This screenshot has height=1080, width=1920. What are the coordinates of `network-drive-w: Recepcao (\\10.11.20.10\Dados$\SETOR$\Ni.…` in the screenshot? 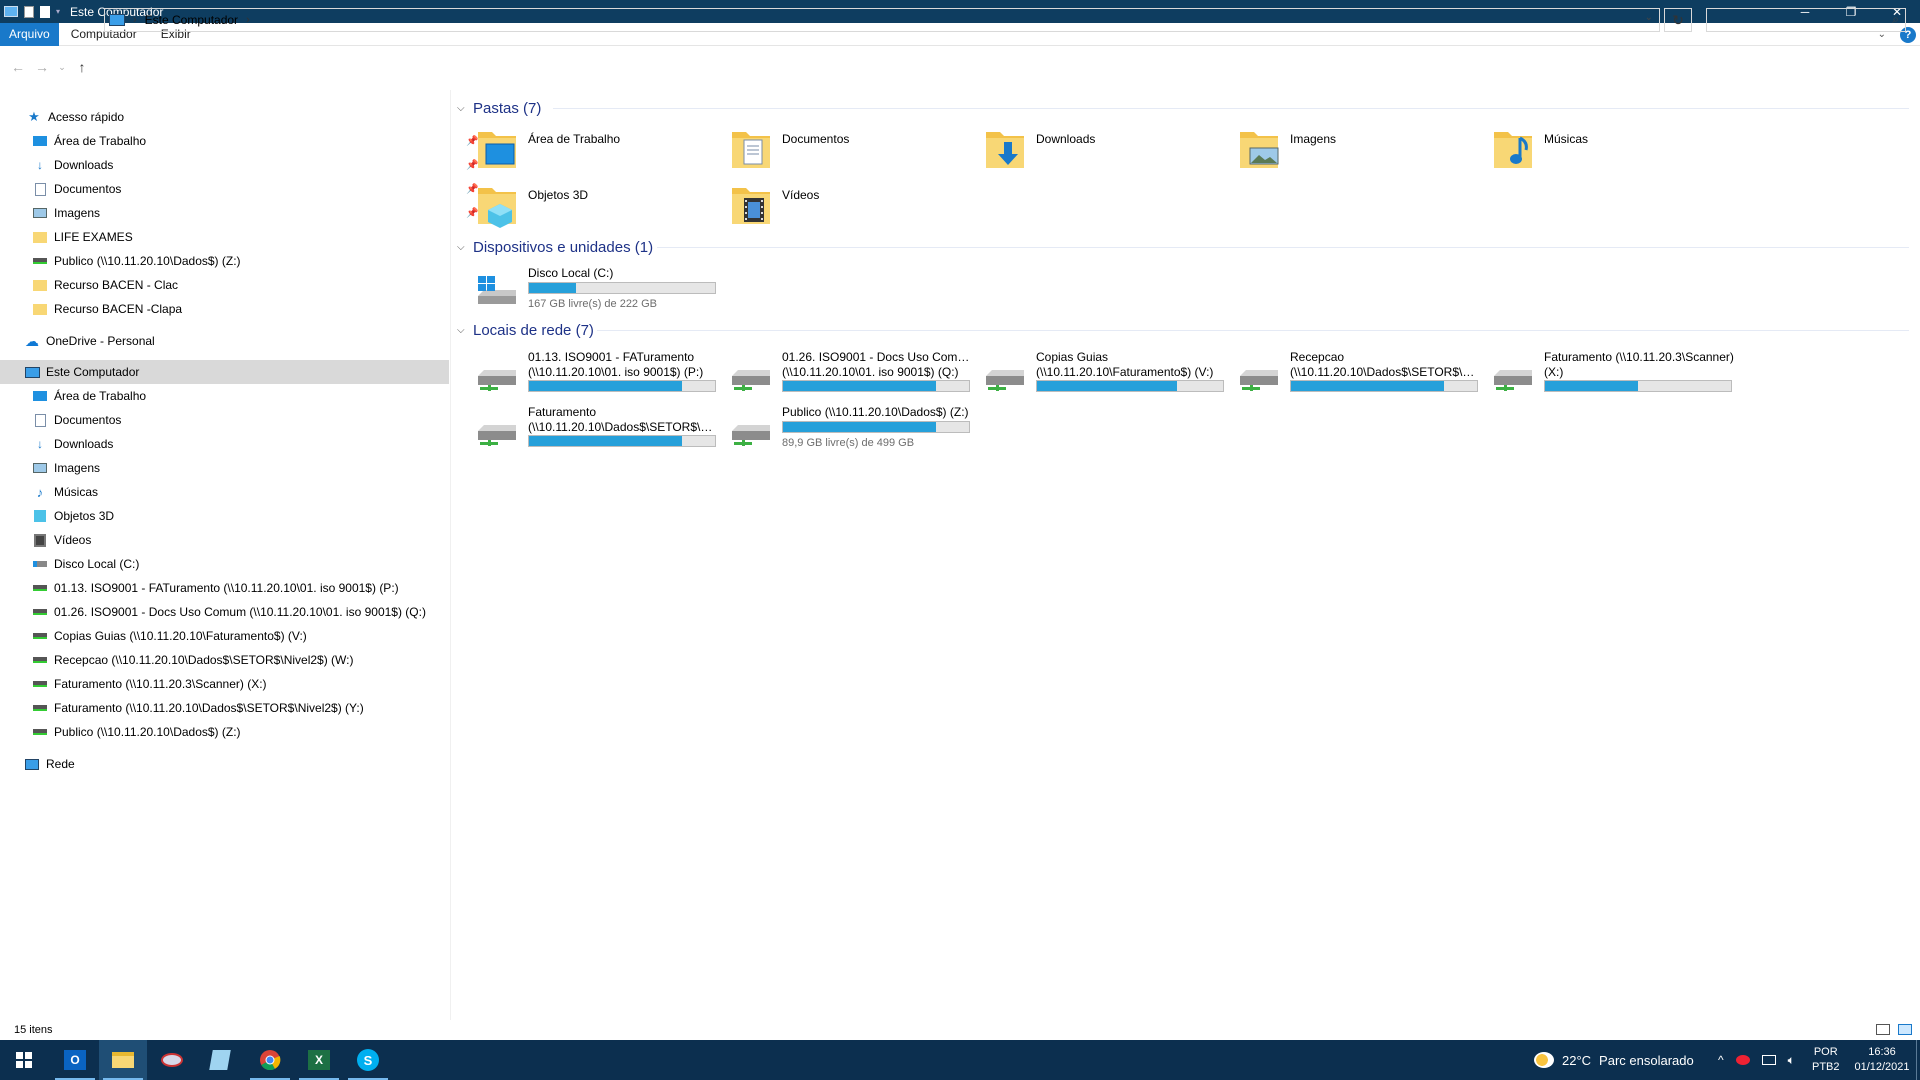 It's located at (1358, 374).